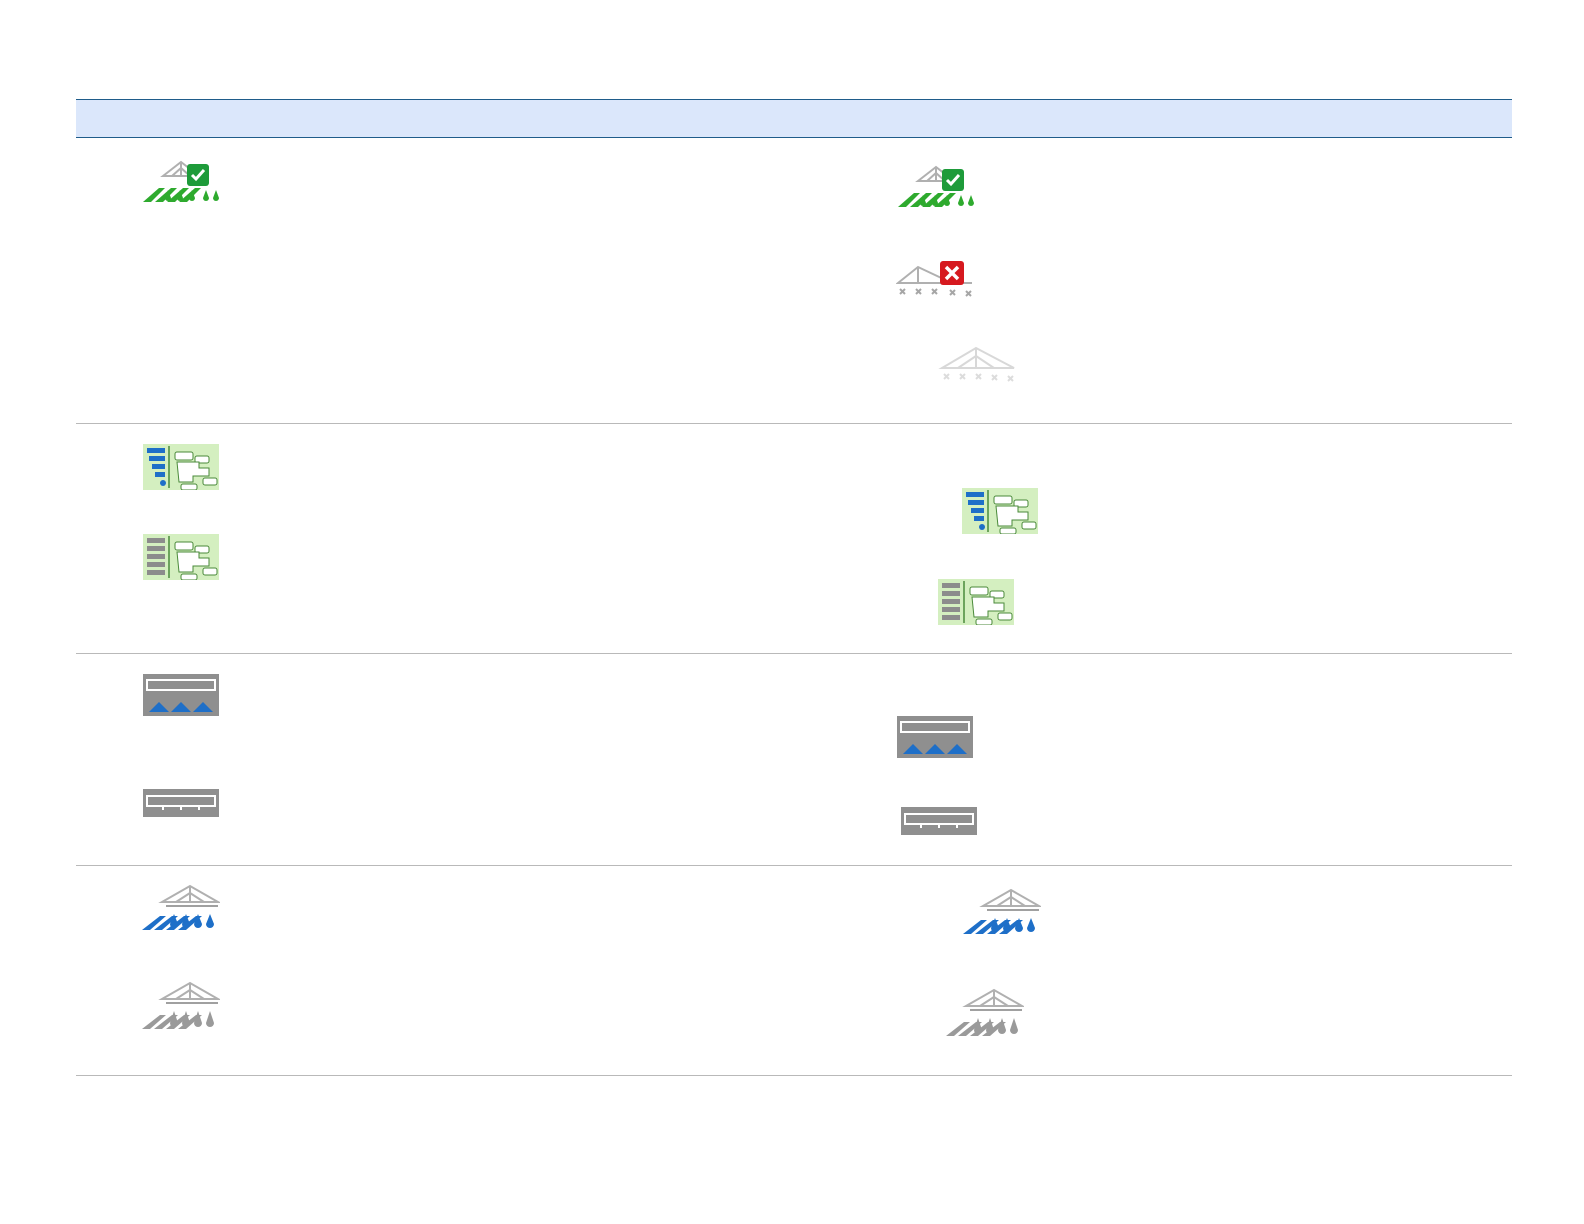 This screenshot has width=1584, height=1224. What do you see at coordinates (978, 370) in the screenshot?
I see `boom-disabled-icon` at bounding box center [978, 370].